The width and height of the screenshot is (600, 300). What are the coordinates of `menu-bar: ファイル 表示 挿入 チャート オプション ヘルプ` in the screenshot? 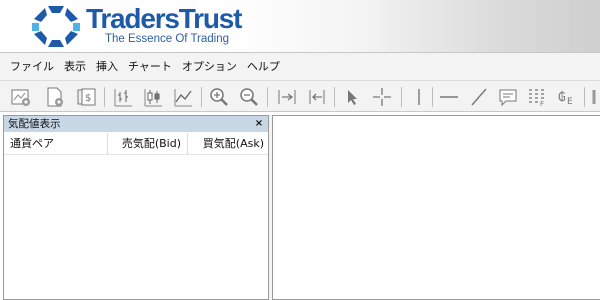 It's located at (300, 66).